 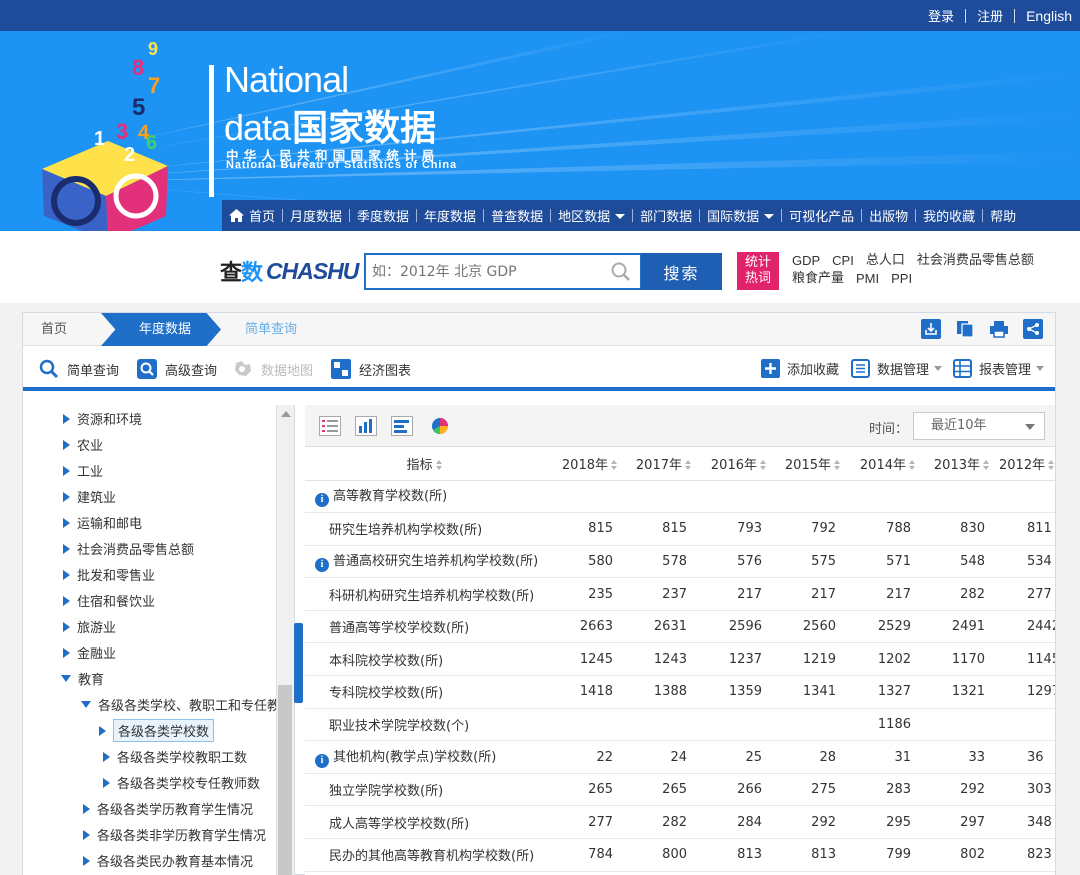 I want to click on tree-node-expanded: 教育, so click(x=82, y=678).